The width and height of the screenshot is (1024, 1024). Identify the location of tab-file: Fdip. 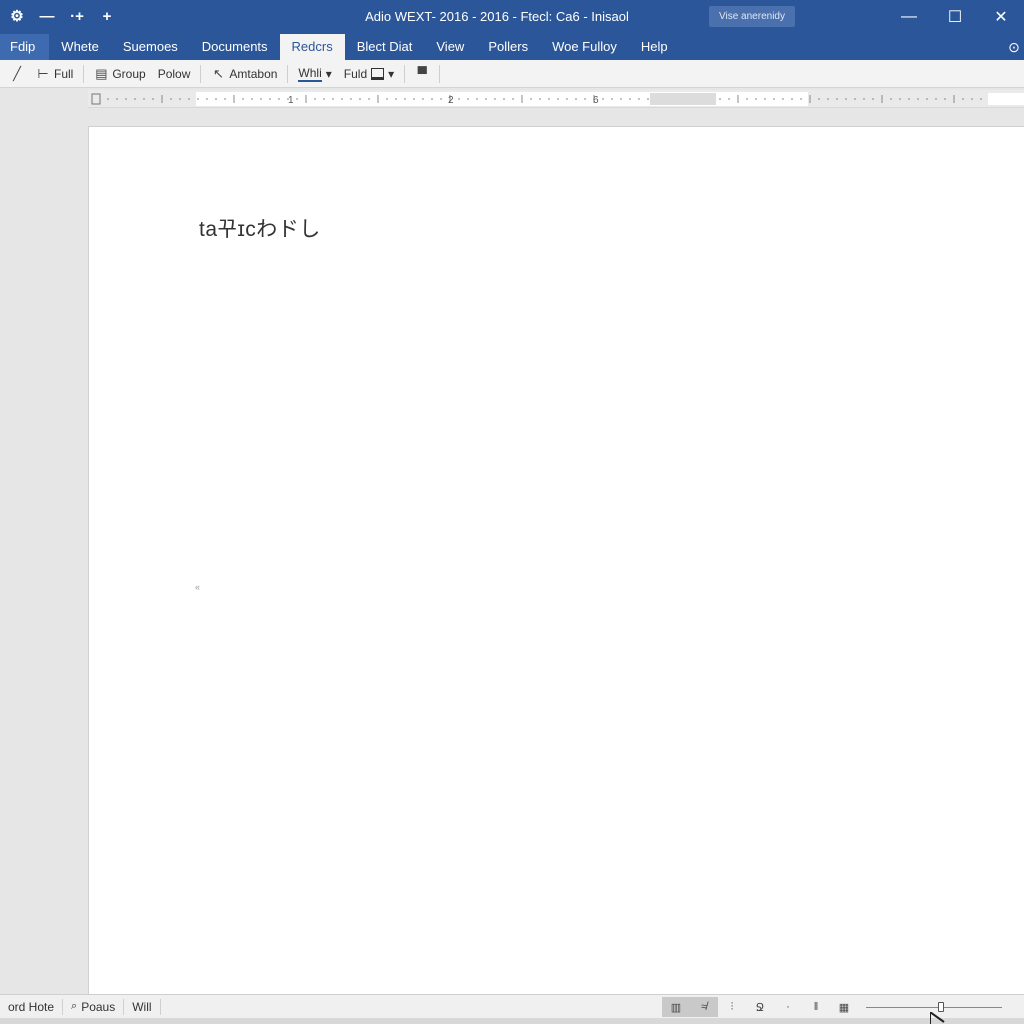
(25, 47).